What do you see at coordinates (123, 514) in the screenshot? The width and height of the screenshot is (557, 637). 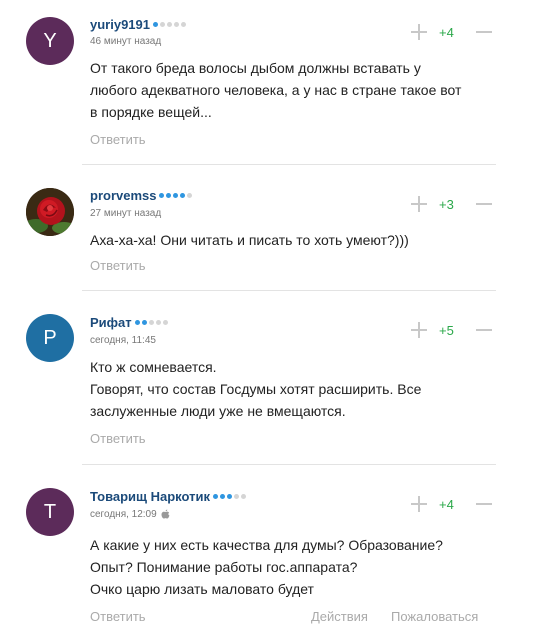 I see `time-text: сегодня, 12:09` at bounding box center [123, 514].